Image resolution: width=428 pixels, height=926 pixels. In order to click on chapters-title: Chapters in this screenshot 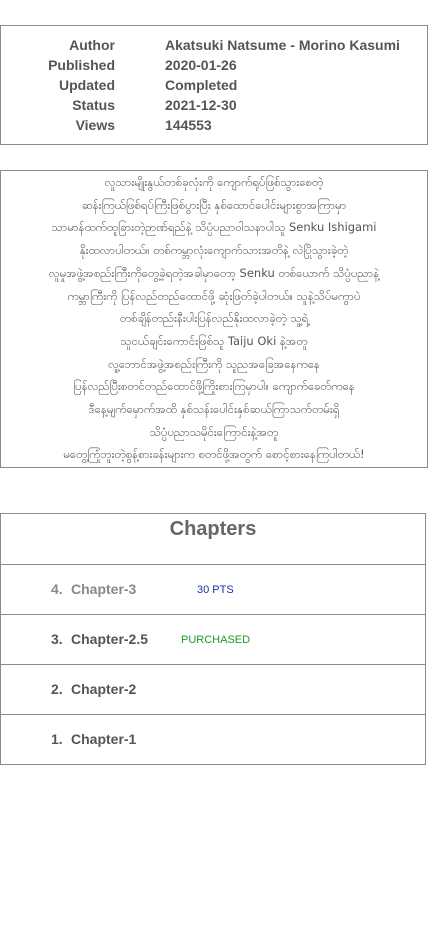, I will do `click(213, 529)`.